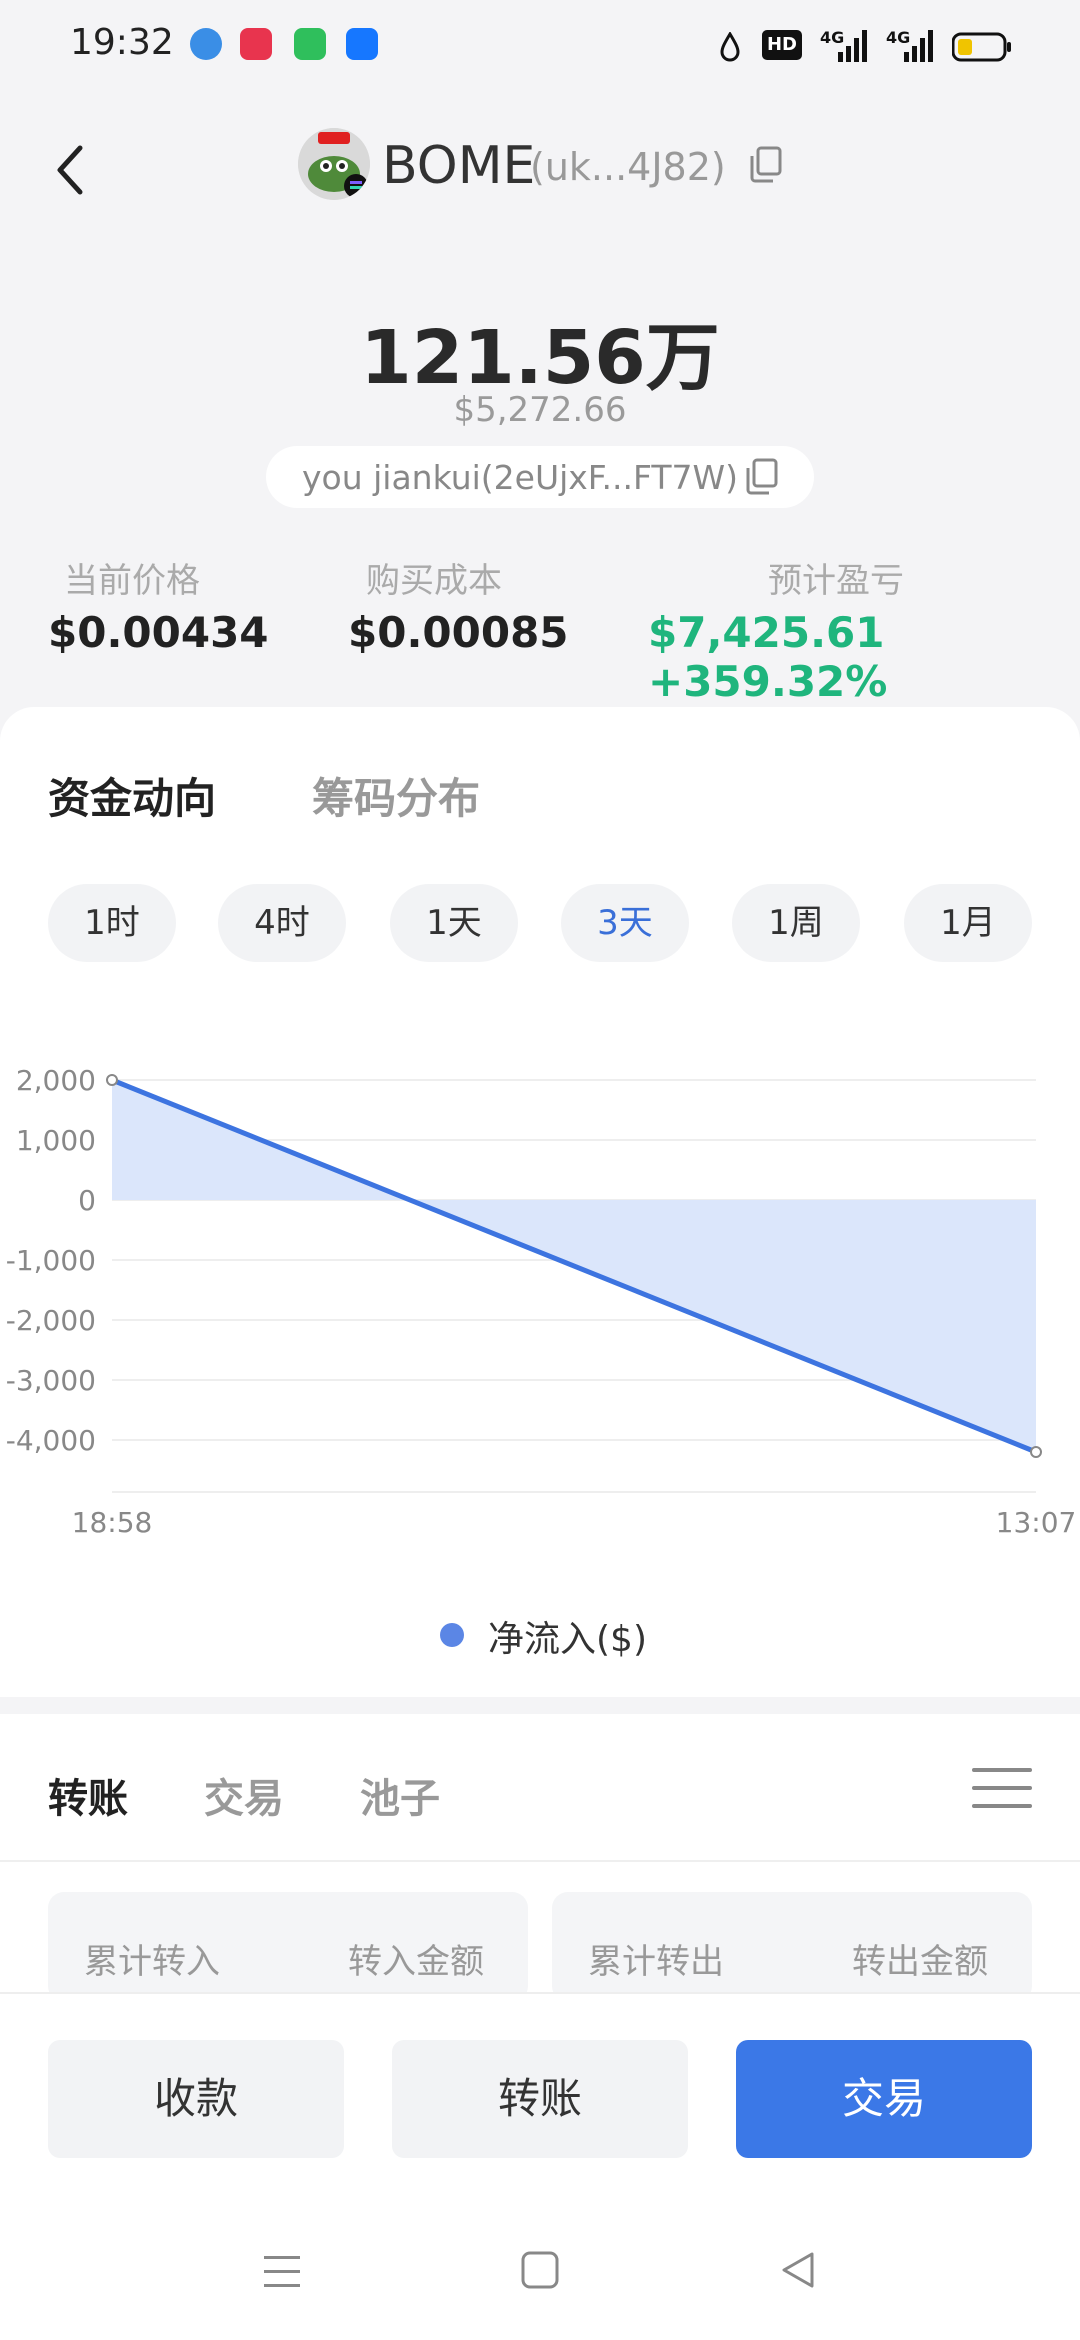 The width and height of the screenshot is (1080, 2340). Describe the element at coordinates (628, 167) in the screenshot. I see `token-address: (uk...4J82)` at that location.